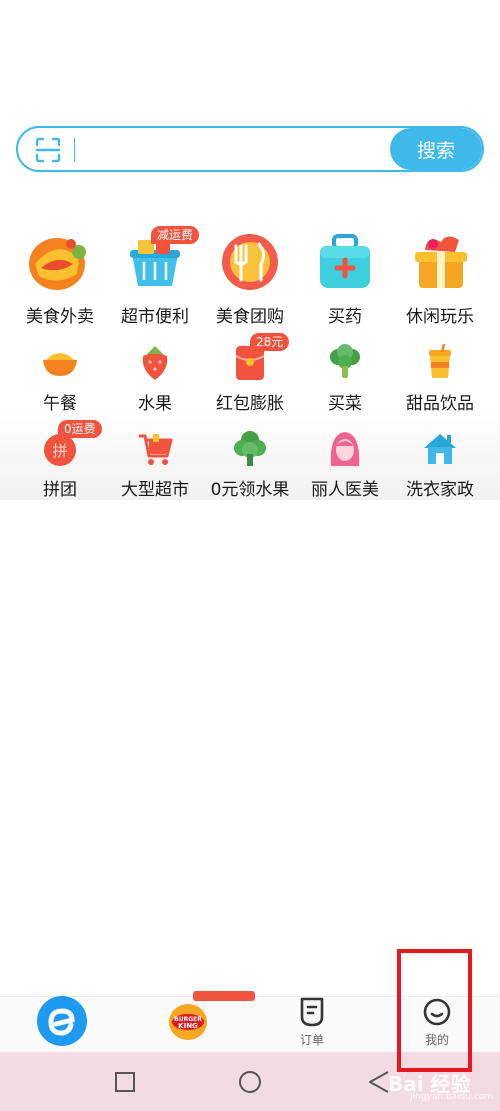 Image resolution: width=500 pixels, height=1111 pixels. What do you see at coordinates (440, 360) in the screenshot?
I see `drink-cup-icon` at bounding box center [440, 360].